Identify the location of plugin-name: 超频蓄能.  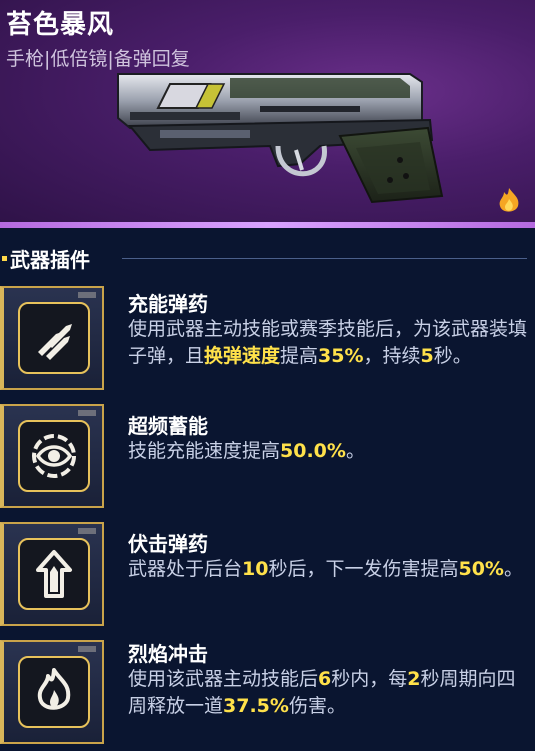
(168, 426).